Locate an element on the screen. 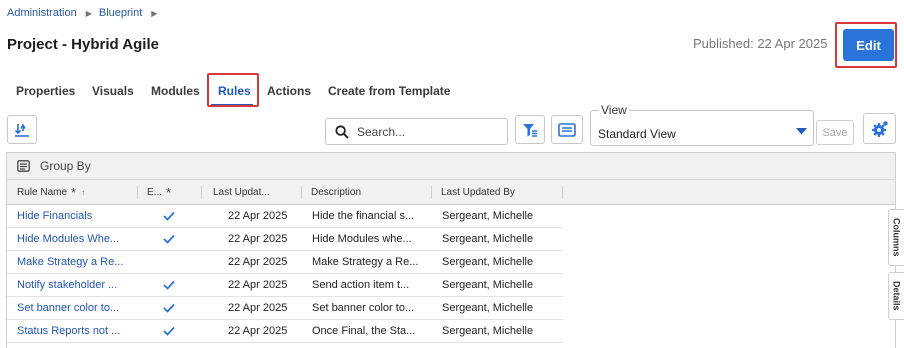 The width and height of the screenshot is (904, 348). save-view-button: Save is located at coordinates (835, 132).